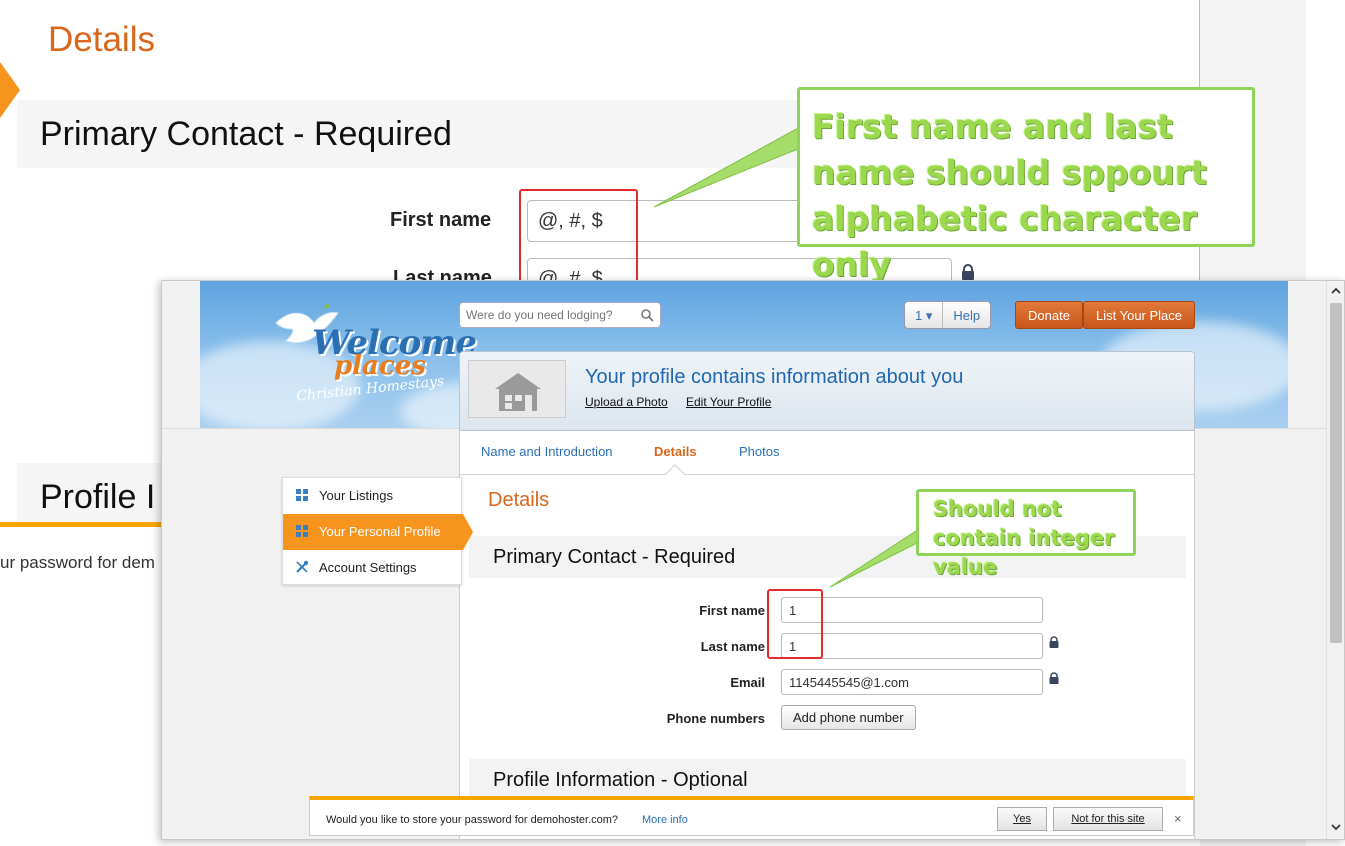 Image resolution: width=1345 pixels, height=846 pixels. Describe the element at coordinates (728, 402) in the screenshot. I see `edit-profile-link: Edit Your Profile` at that location.